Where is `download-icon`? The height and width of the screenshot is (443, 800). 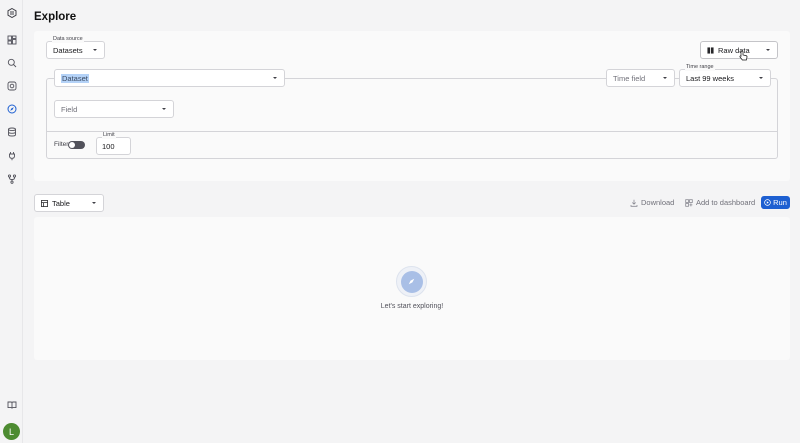 download-icon is located at coordinates (634, 203).